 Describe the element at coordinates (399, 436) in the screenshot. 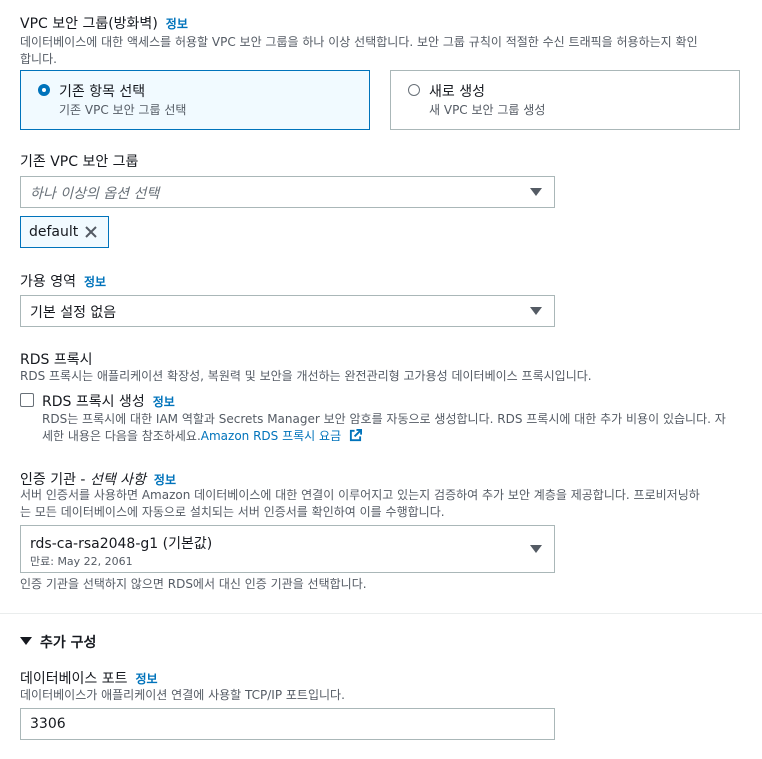

I see `rds-proxy-desc-line2-row: 세한 내용은 다음을 참조하세요.Amazon RDS 프록시 요금` at that location.